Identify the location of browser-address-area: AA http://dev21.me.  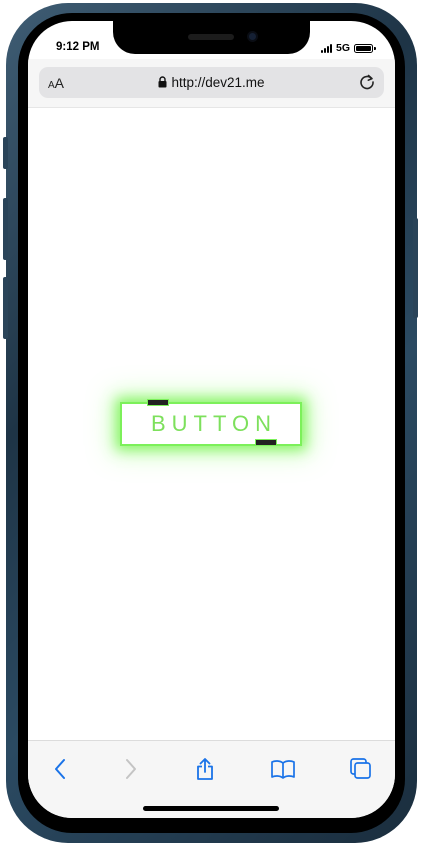
(211, 83).